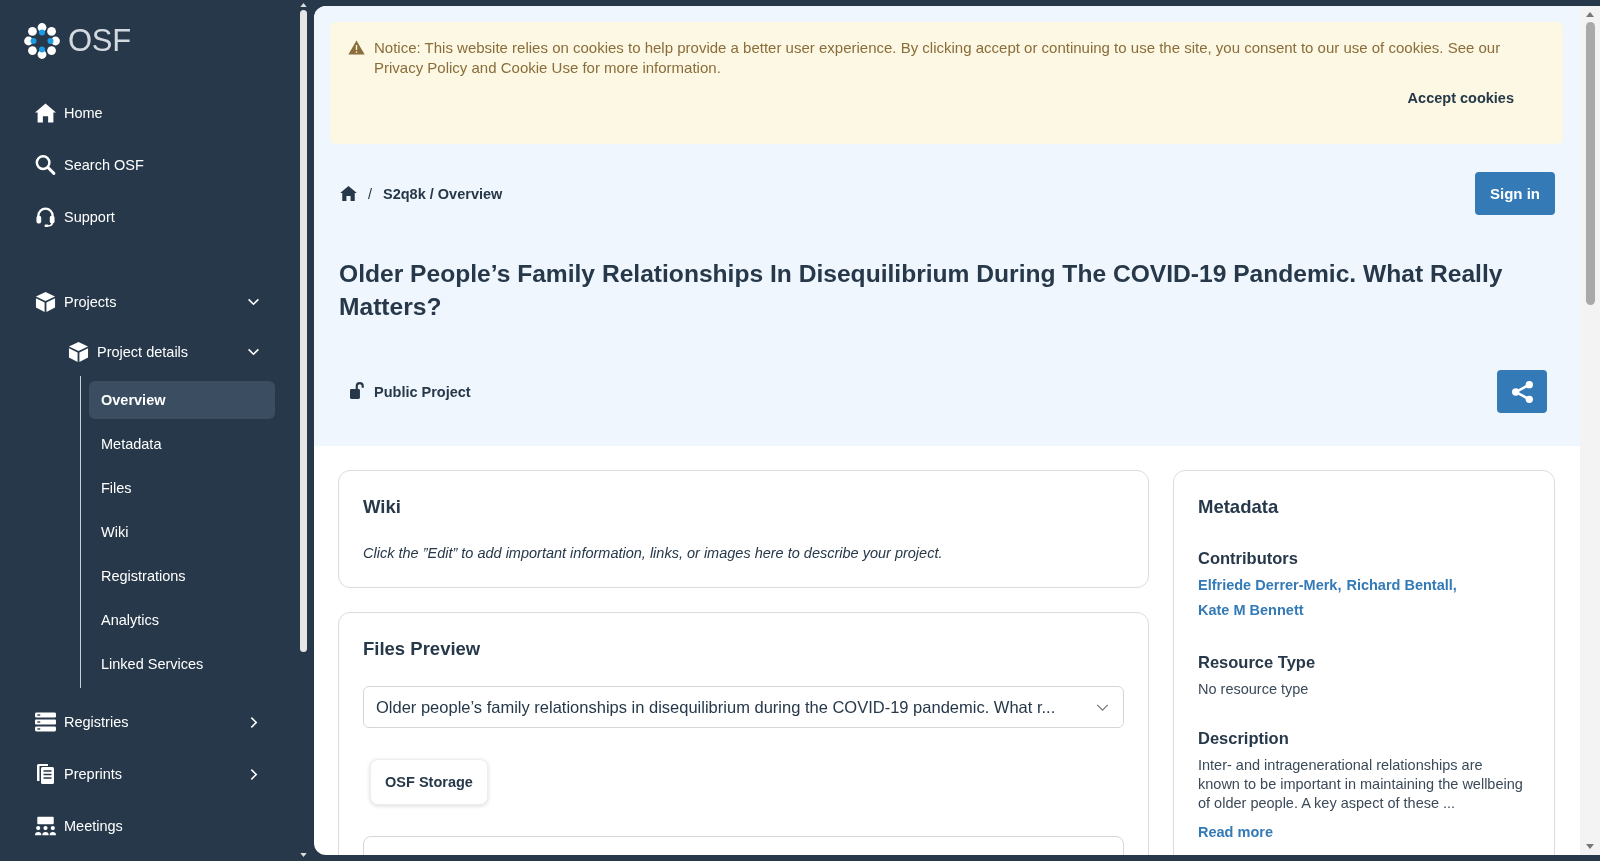 The image size is (1600, 861). What do you see at coordinates (147, 302) in the screenshot?
I see `nav-group: Projects` at bounding box center [147, 302].